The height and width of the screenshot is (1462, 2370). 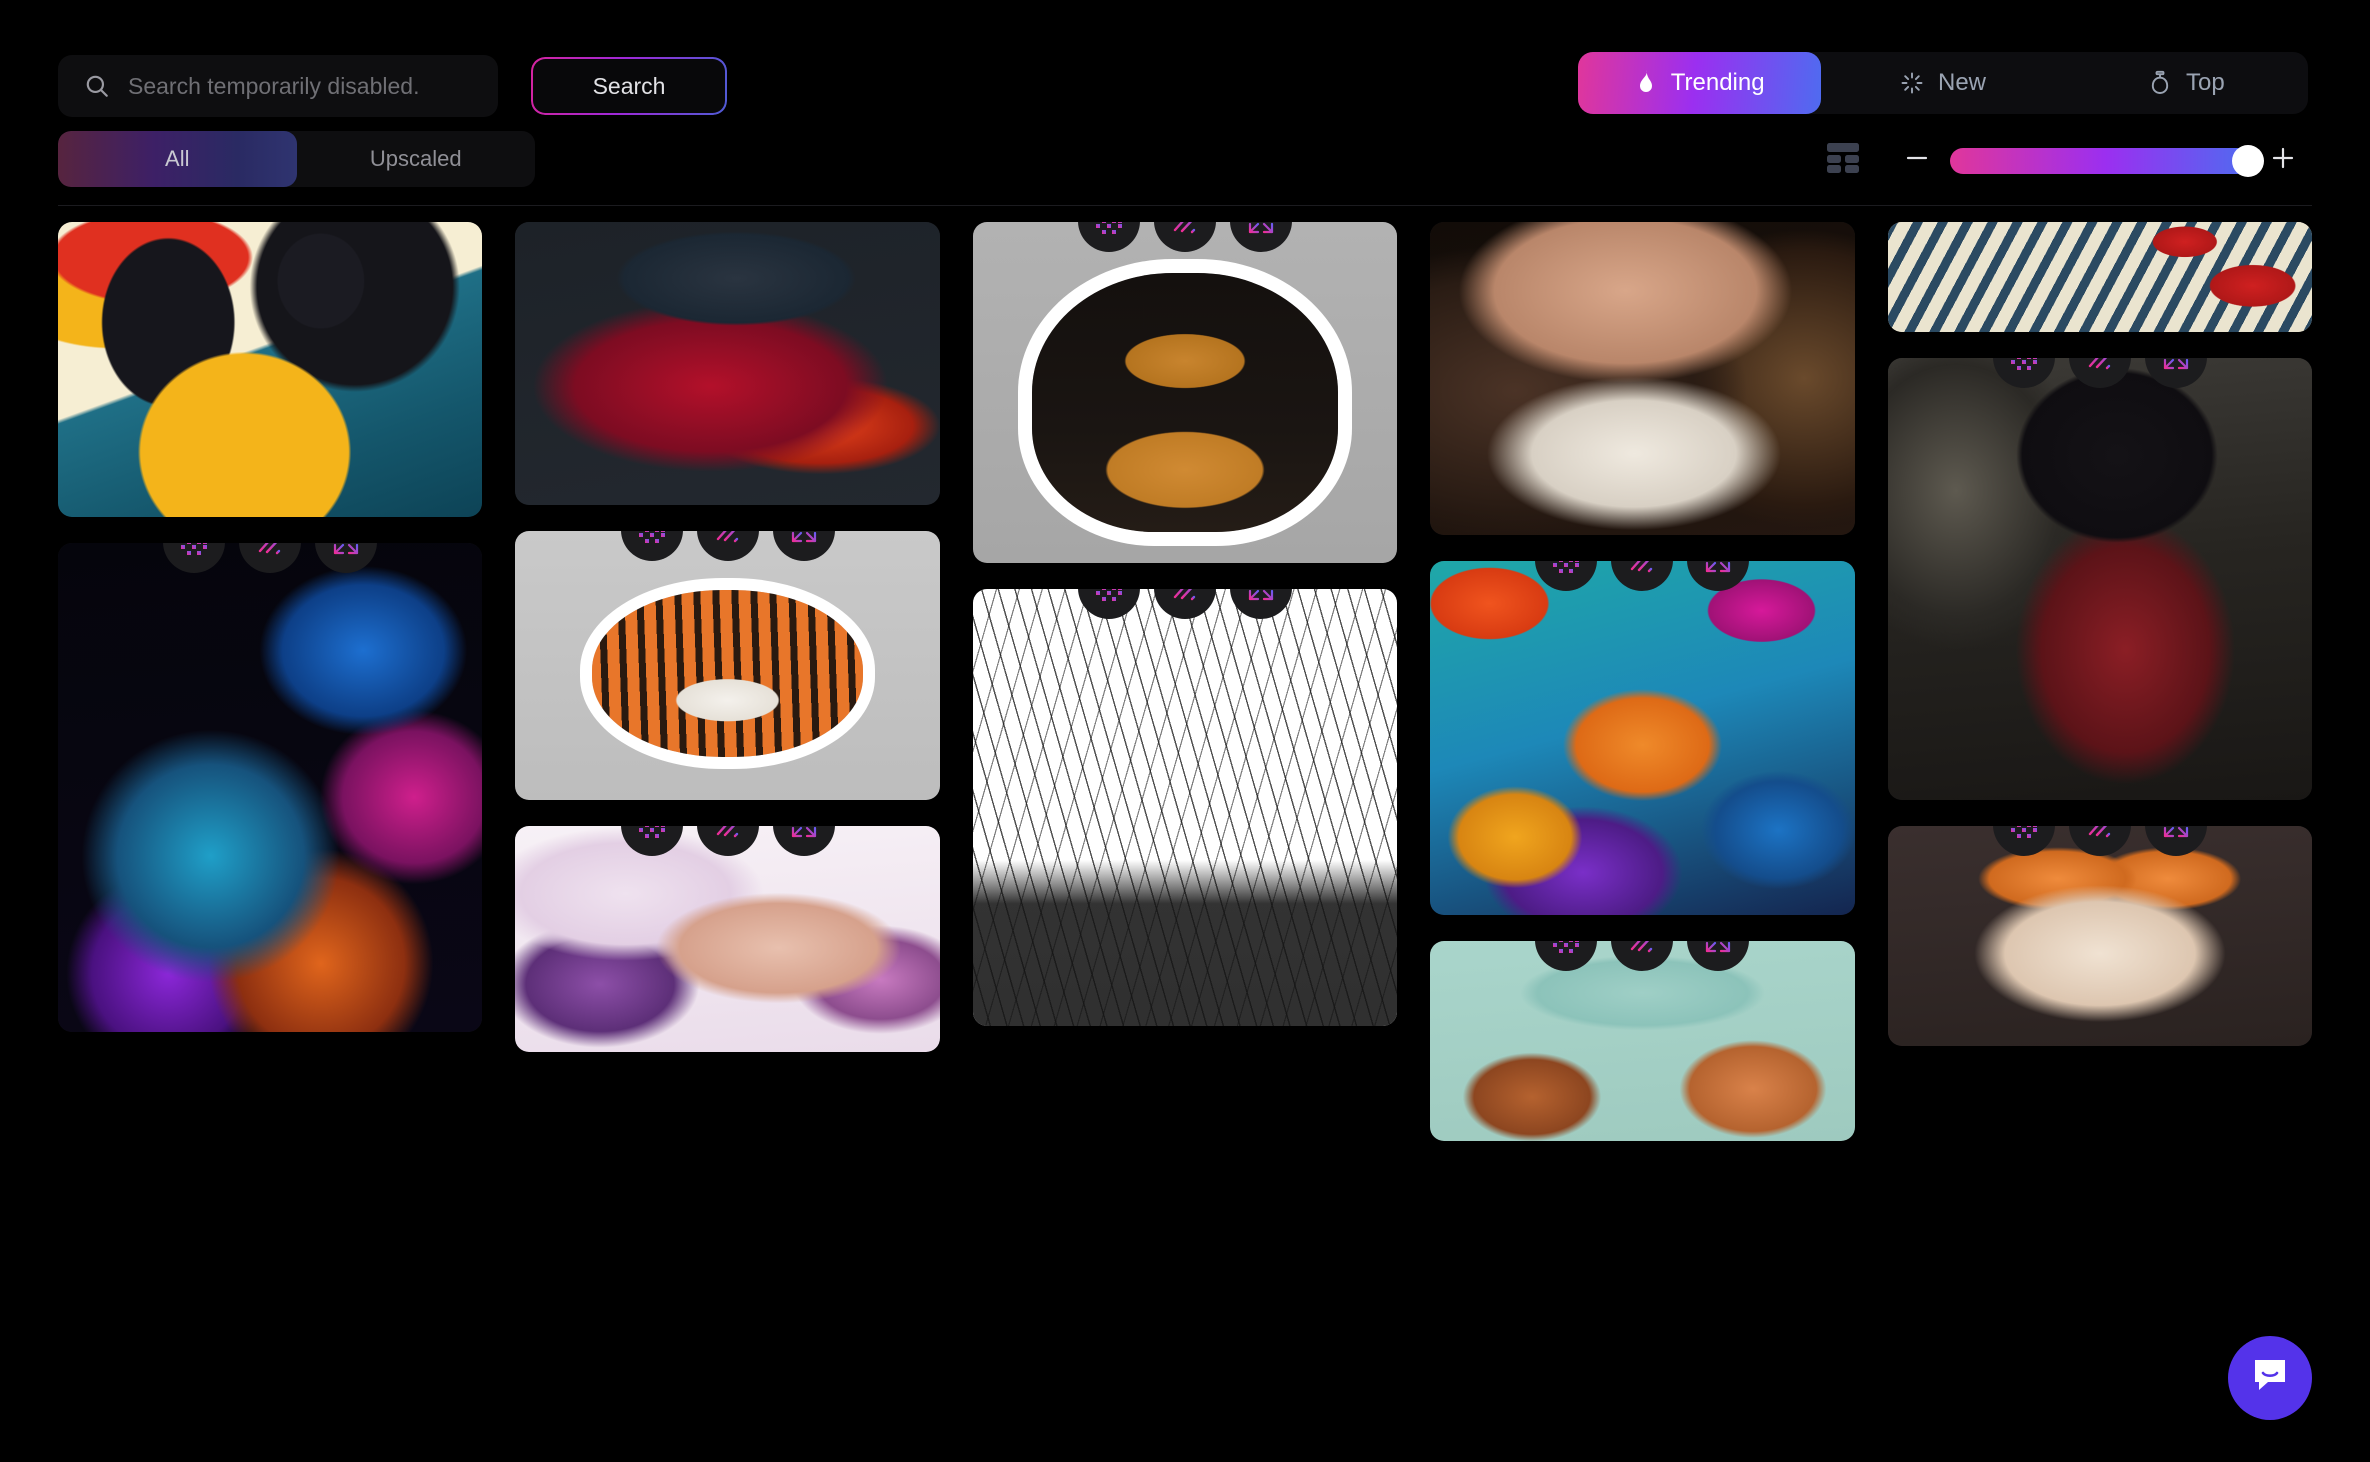 I want to click on filter-tab-upscaled: Upscaled, so click(x=416, y=159).